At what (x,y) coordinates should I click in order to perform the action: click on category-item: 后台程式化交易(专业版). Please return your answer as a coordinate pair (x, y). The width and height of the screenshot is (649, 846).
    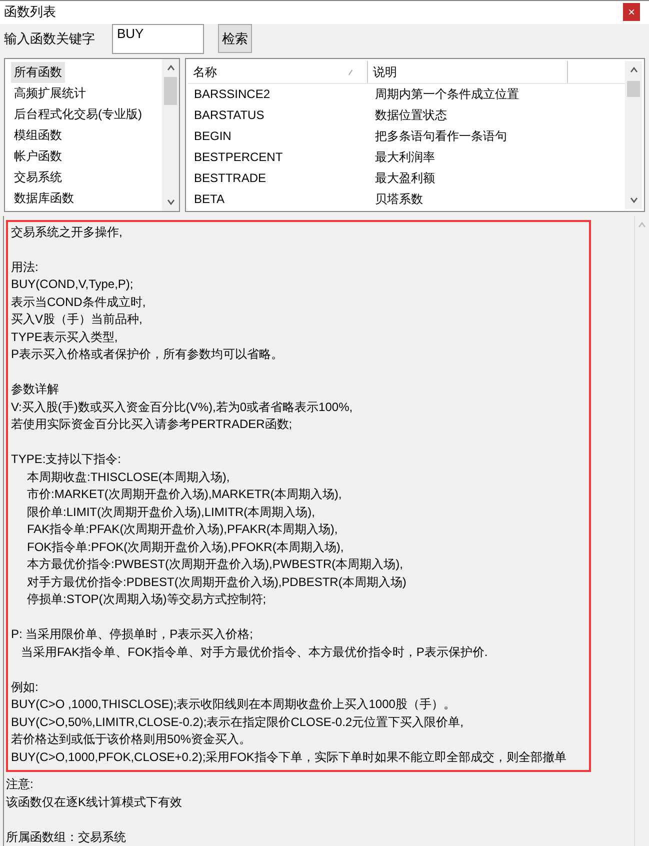
    Looking at the image, I should click on (78, 114).